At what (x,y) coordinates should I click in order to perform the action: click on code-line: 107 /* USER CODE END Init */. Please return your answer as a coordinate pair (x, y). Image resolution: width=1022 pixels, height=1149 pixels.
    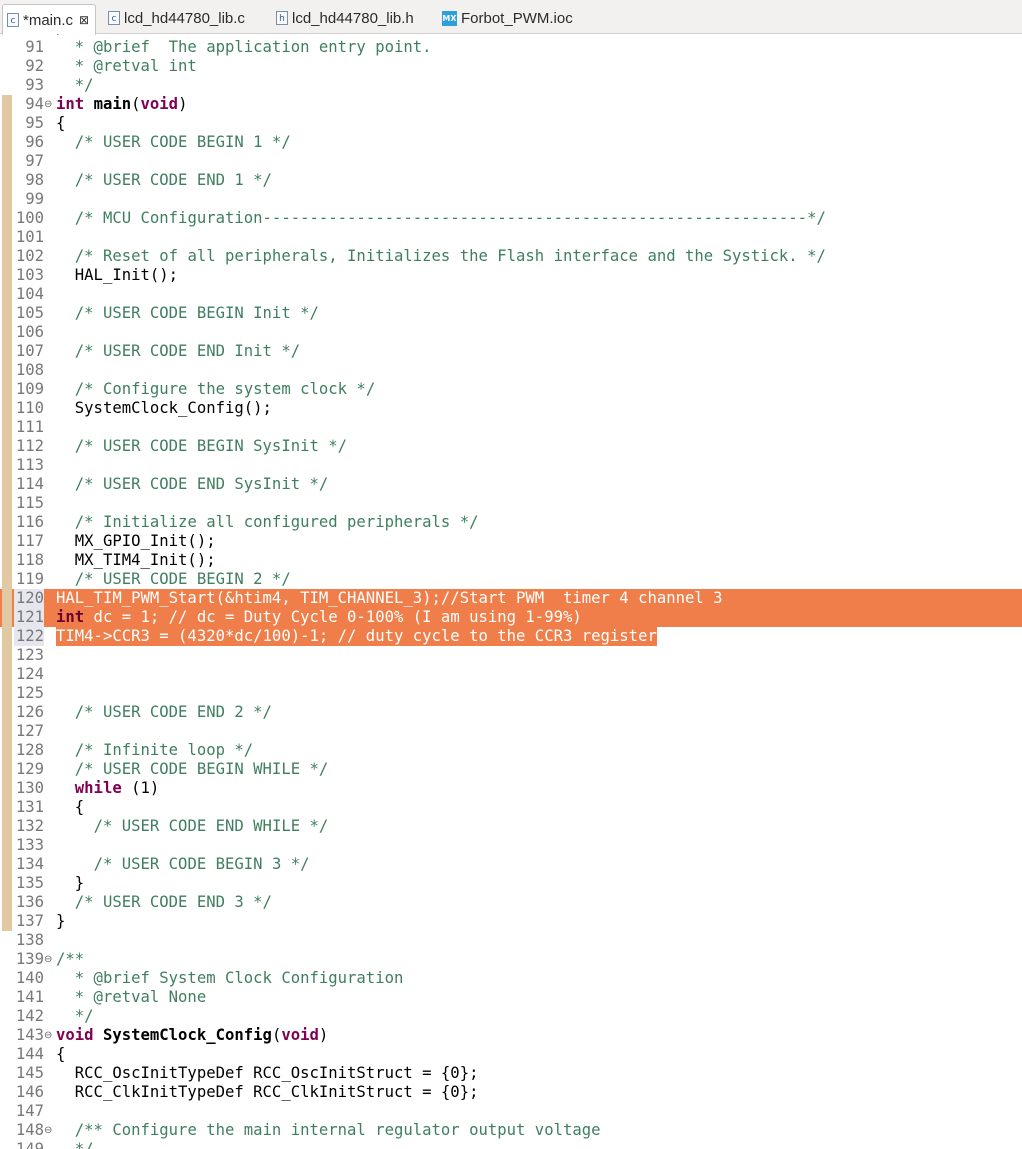
    Looking at the image, I should click on (511, 351).